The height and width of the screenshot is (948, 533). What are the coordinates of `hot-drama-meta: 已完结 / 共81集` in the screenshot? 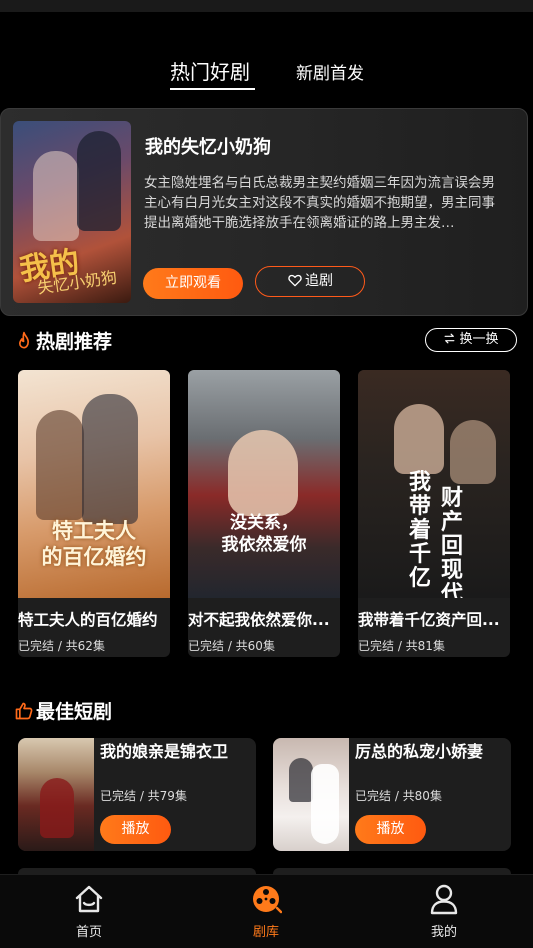 It's located at (401, 646).